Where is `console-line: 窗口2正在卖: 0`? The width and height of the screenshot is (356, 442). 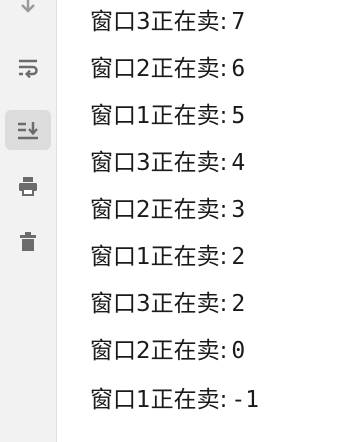
console-line: 窗口2正在卖: 0 is located at coordinates (167, 351).